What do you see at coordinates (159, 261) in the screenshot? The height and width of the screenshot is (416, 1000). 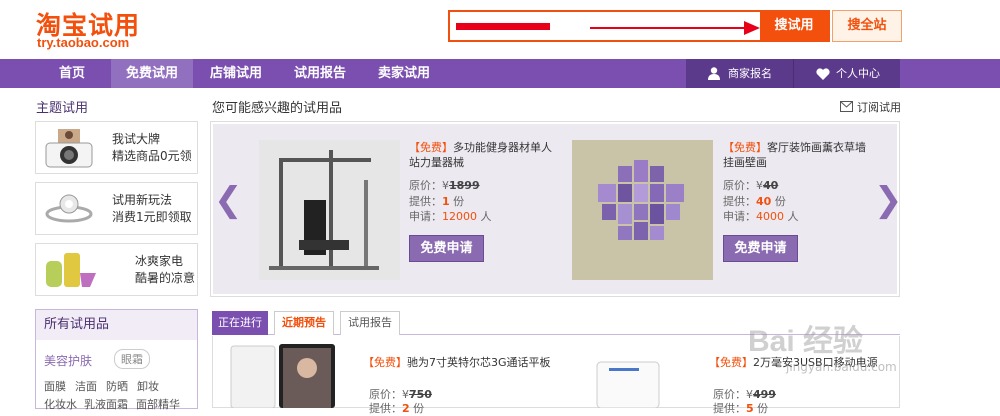 I see `theme-line1: 冰爽家电` at bounding box center [159, 261].